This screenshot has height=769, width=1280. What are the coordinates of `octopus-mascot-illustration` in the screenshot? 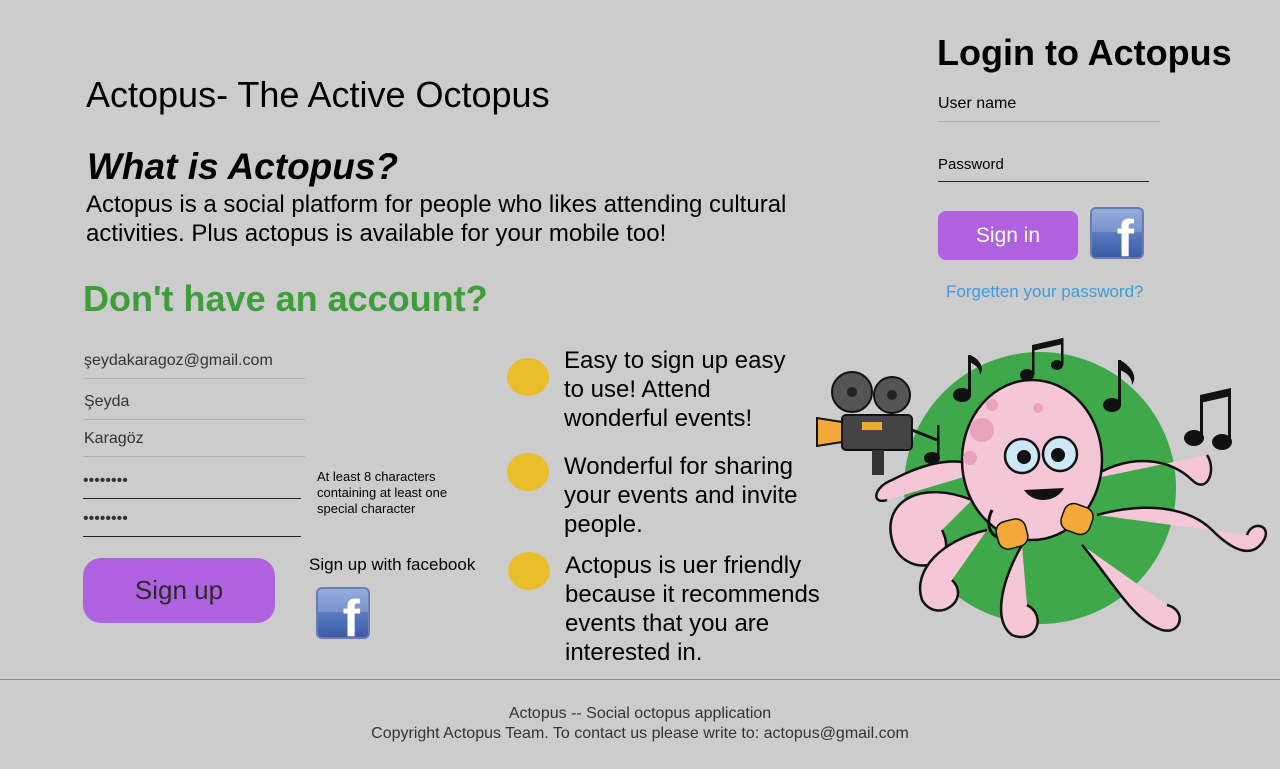 It's located at (1042, 488).